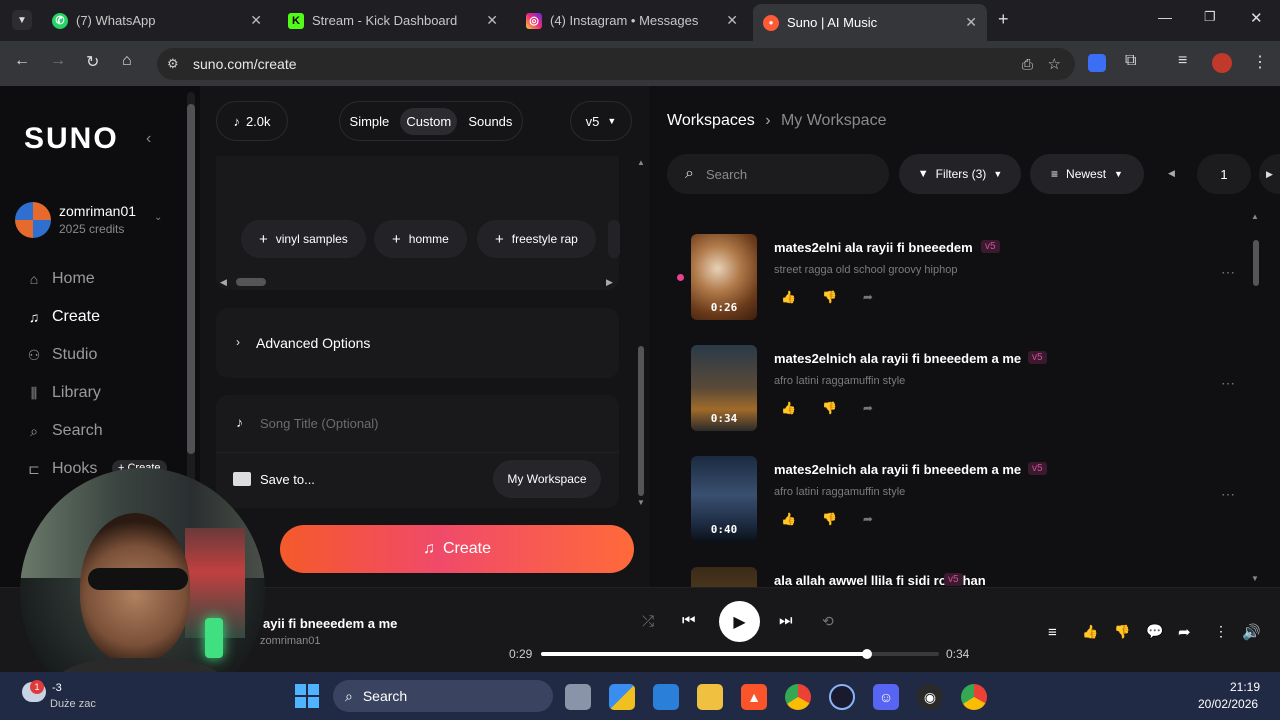 The image size is (1280, 720). Describe the element at coordinates (22, 20) in the screenshot. I see `tab-search-icon: ▼` at that location.